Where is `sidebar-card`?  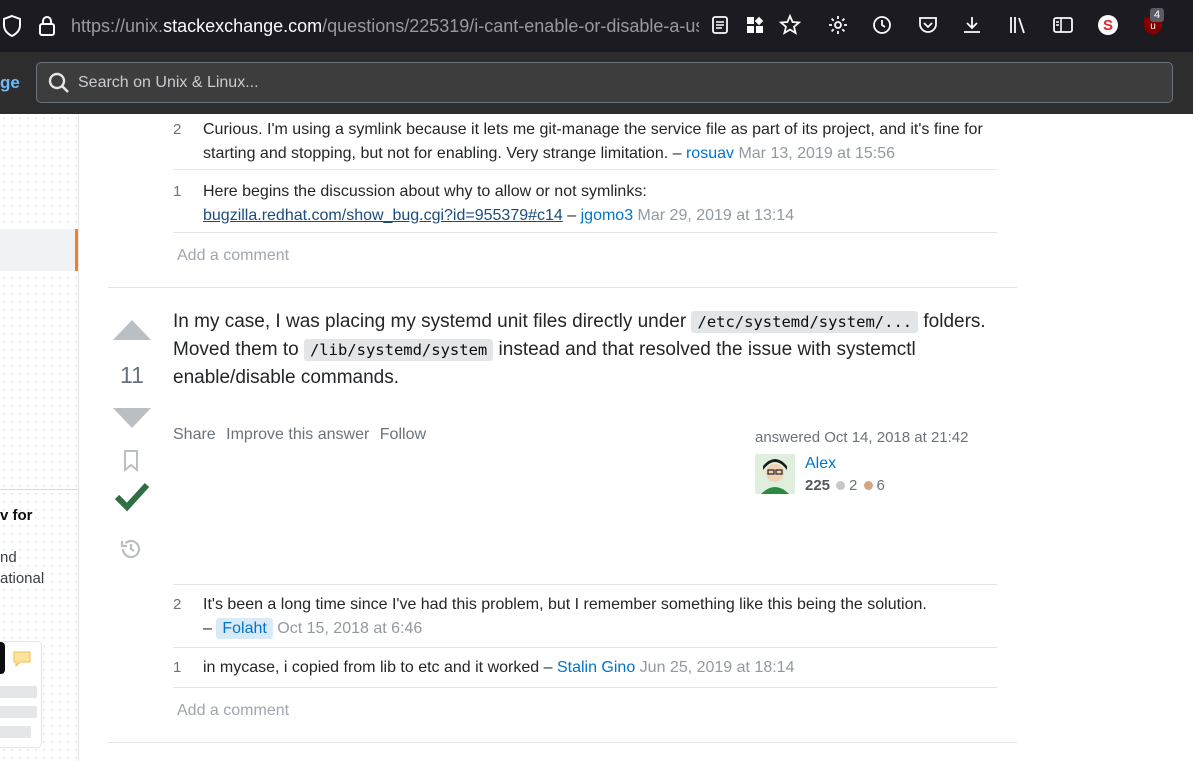 sidebar-card is located at coordinates (21, 694).